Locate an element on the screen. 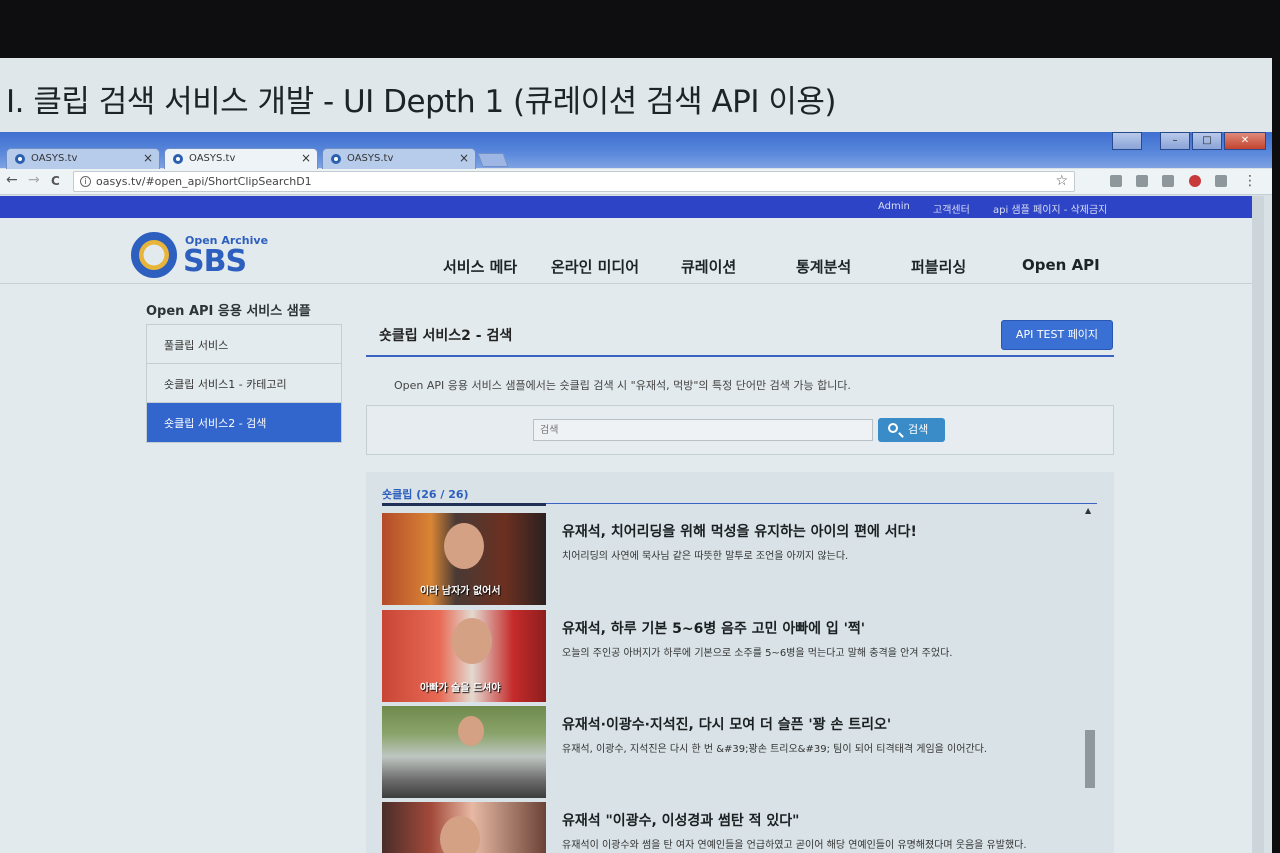 The width and height of the screenshot is (1280, 853). api-test-page-button: API TEST 페이지 is located at coordinates (1057, 335).